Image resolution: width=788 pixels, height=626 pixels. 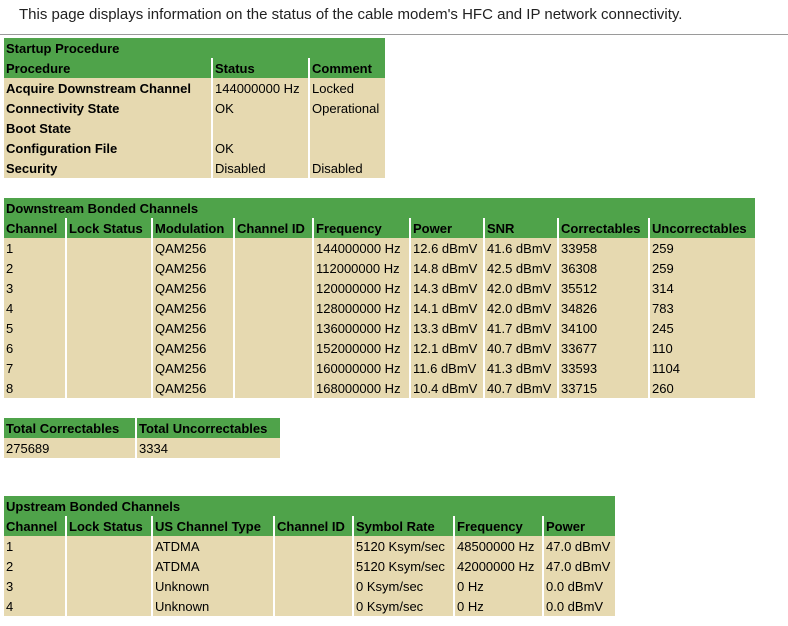 What do you see at coordinates (701, 348) in the screenshot?
I see `uncorrectables-cell: 110` at bounding box center [701, 348].